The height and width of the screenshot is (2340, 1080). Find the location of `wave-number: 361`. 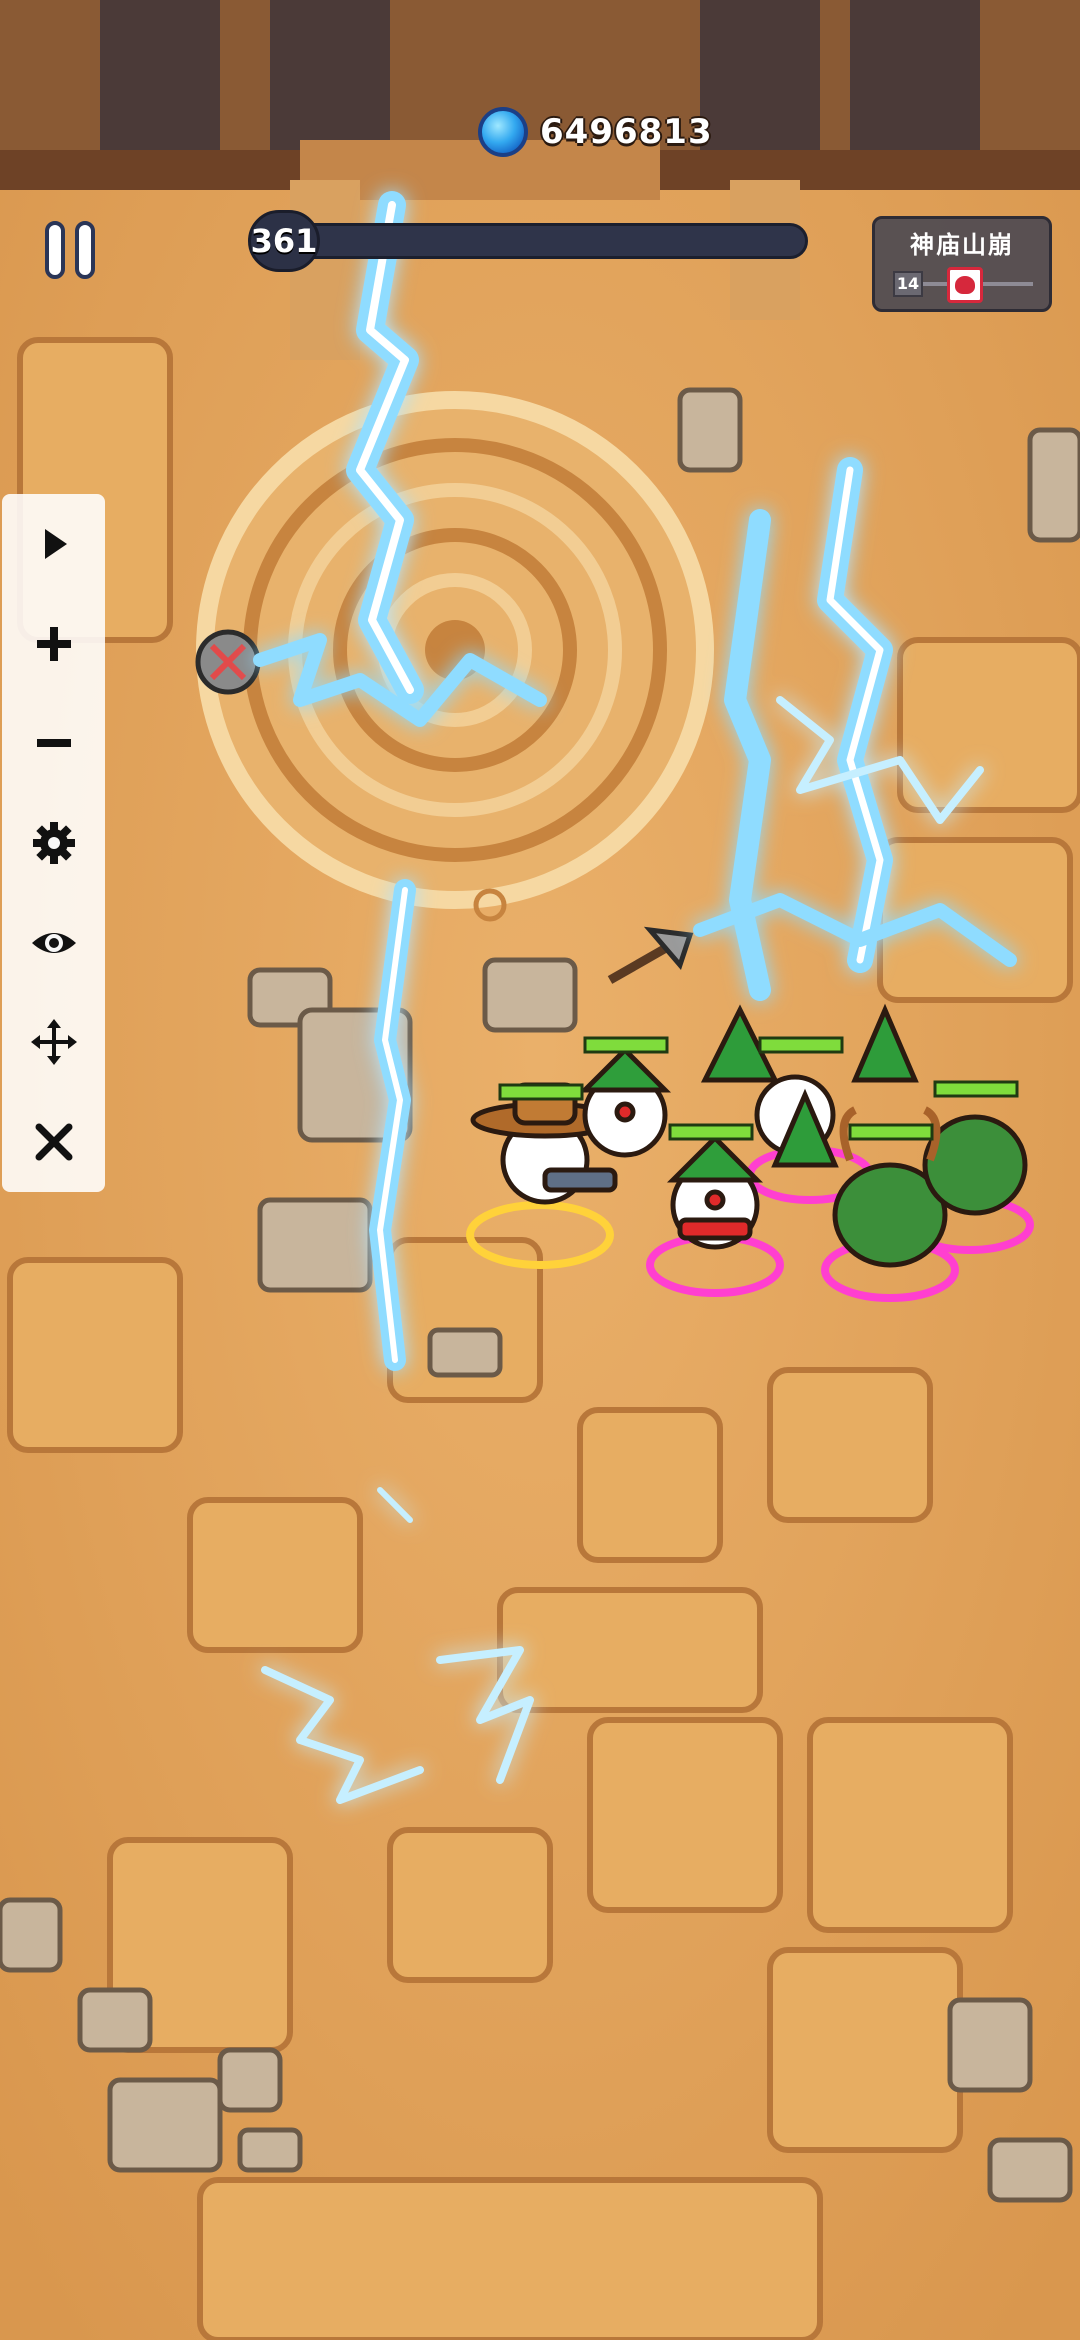

wave-number: 361 is located at coordinates (284, 241).